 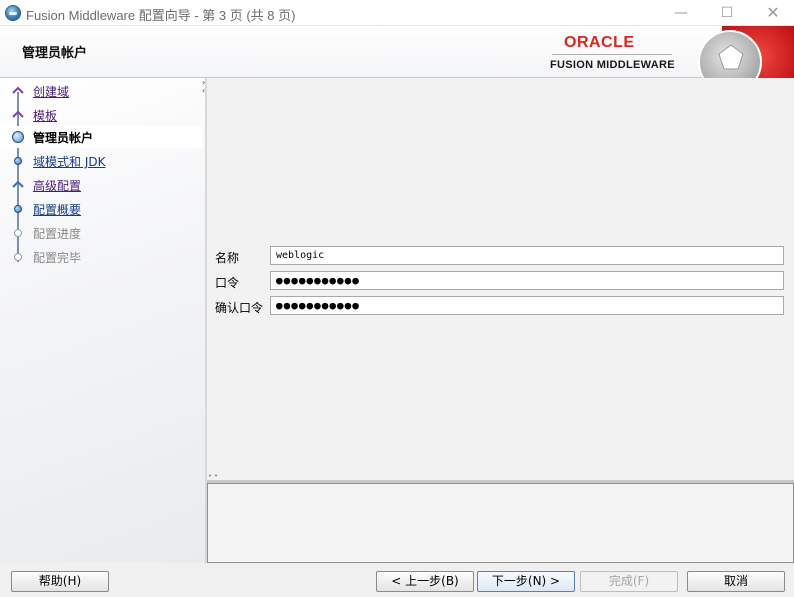 What do you see at coordinates (57, 258) in the screenshot?
I see `step-label: 配置完毕` at bounding box center [57, 258].